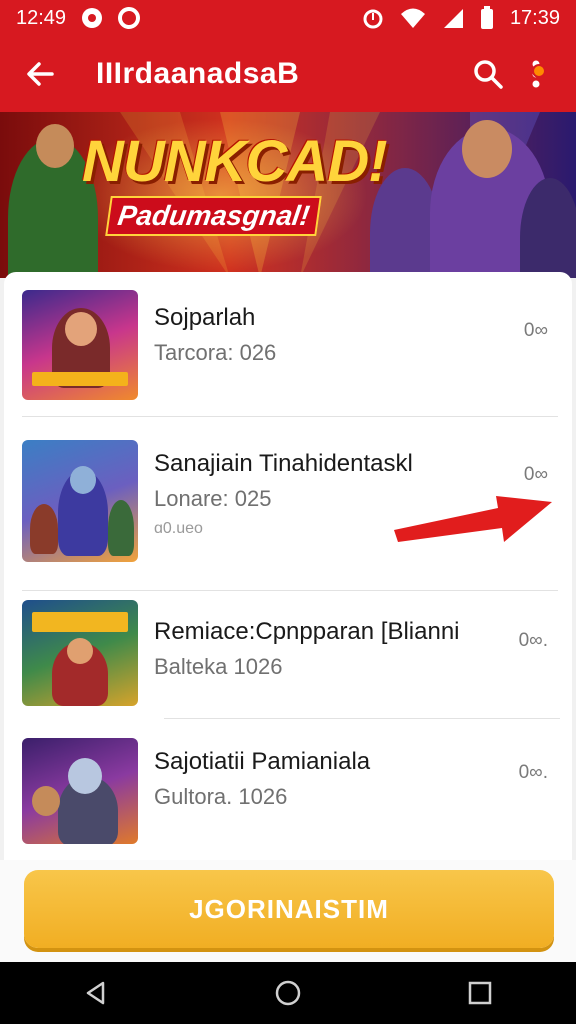 The width and height of the screenshot is (576, 1024). I want to click on list-item-subtitle: Balteka 1026, so click(218, 666).